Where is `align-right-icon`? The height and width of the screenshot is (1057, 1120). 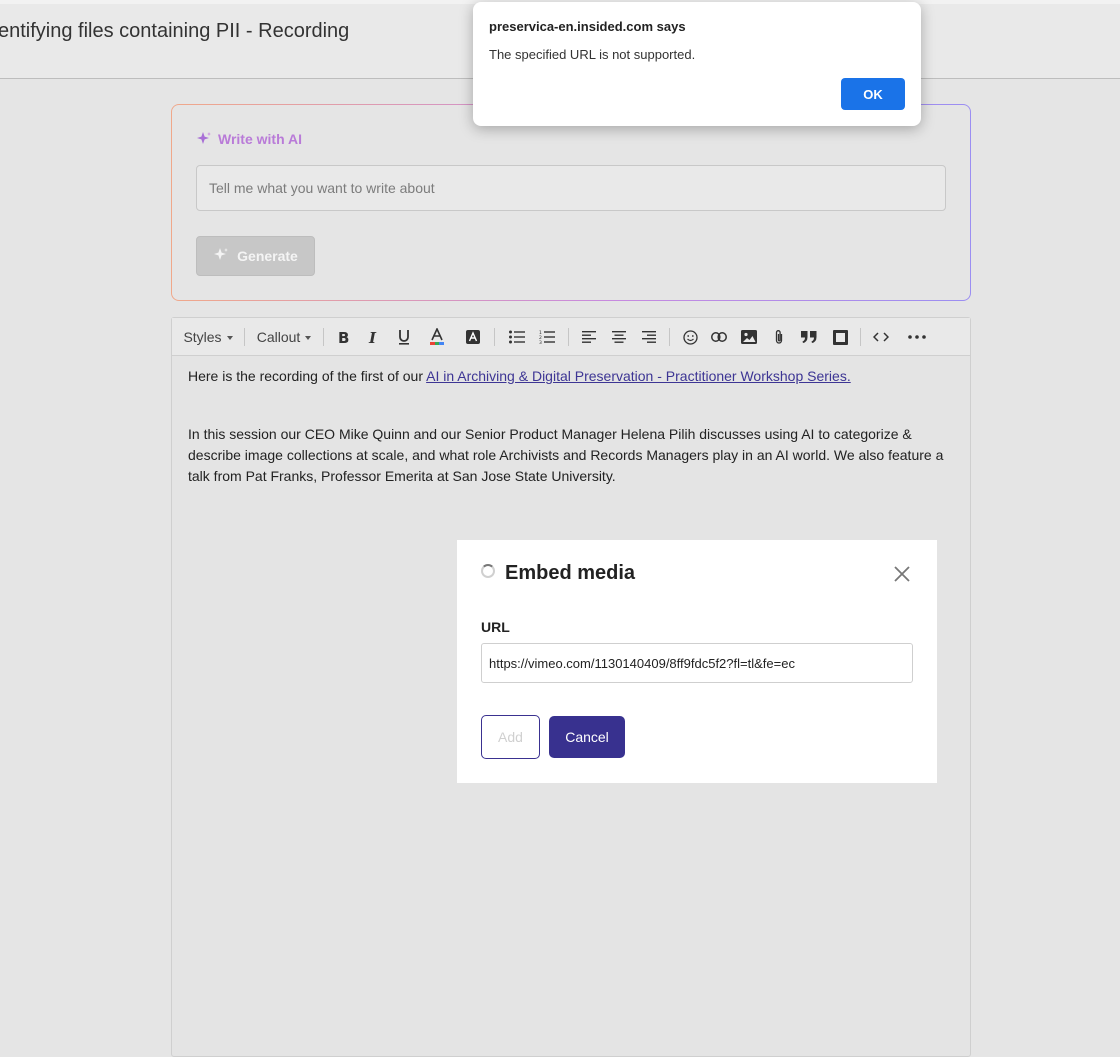 align-right-icon is located at coordinates (649, 337).